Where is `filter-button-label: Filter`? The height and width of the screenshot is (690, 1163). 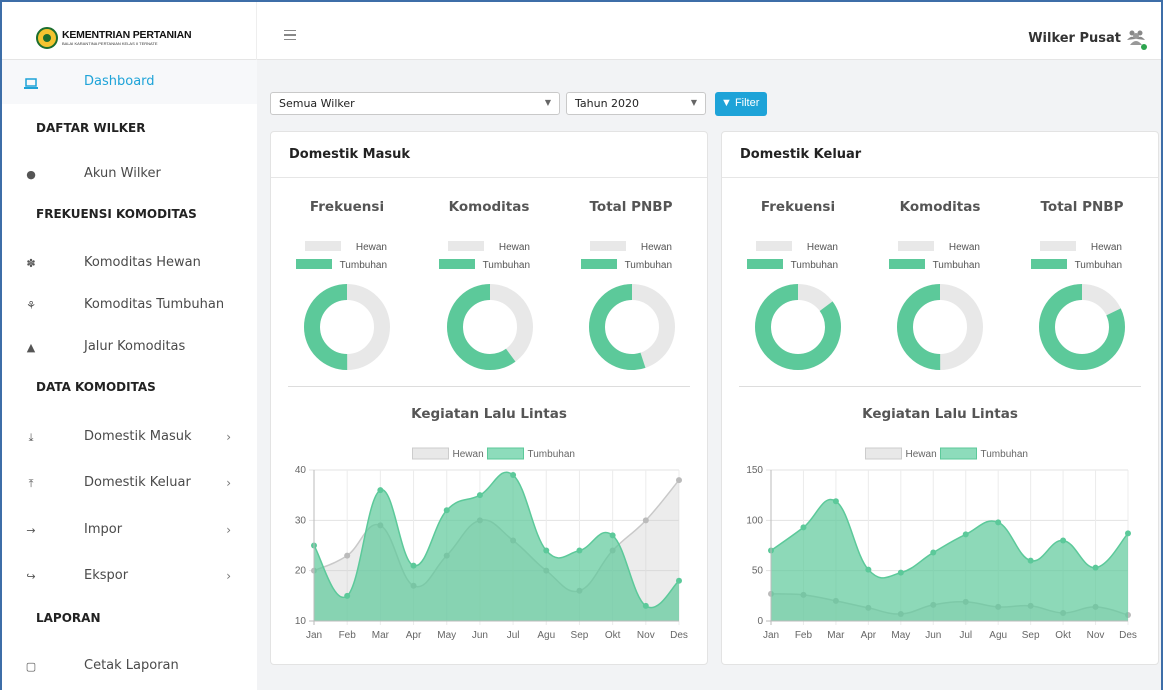 filter-button-label: Filter is located at coordinates (747, 103).